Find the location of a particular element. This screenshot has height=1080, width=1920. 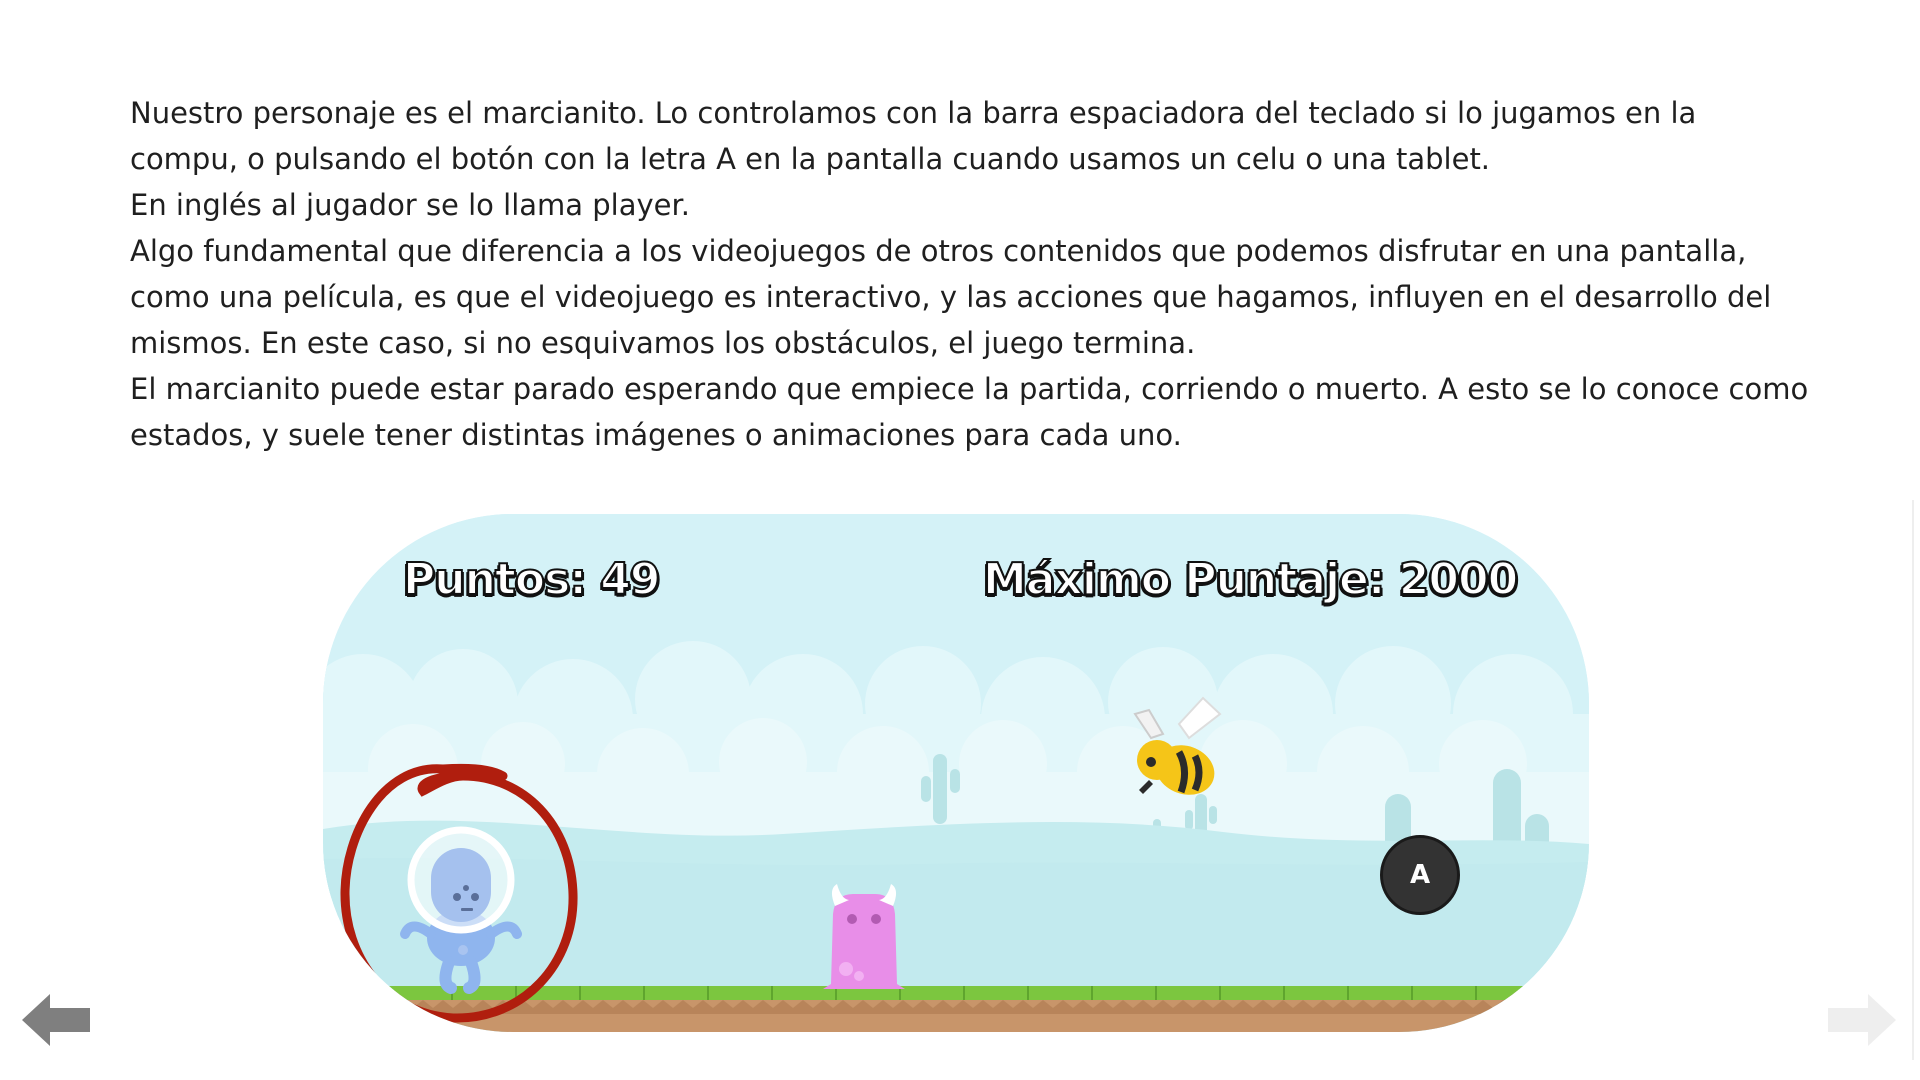

previous-button is located at coordinates (56, 1020).